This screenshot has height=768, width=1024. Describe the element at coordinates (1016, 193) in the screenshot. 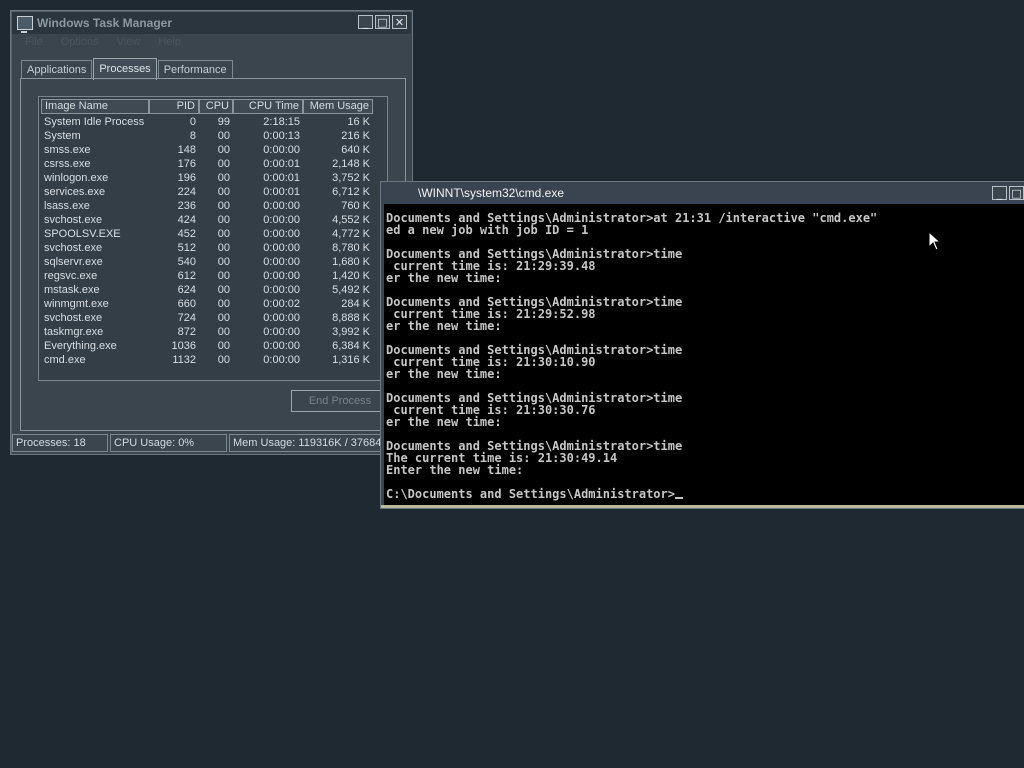

I see `cmd-maximize-button: □` at that location.